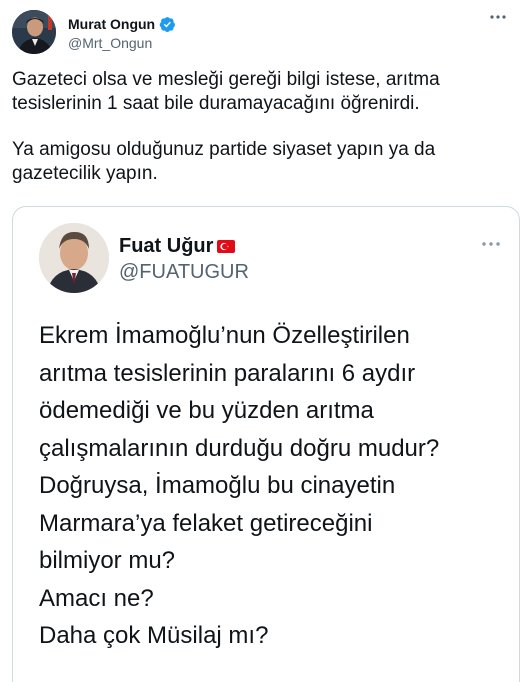 Image resolution: width=522 pixels, height=682 pixels. I want to click on author-name: Murat Ongun, so click(111, 24).